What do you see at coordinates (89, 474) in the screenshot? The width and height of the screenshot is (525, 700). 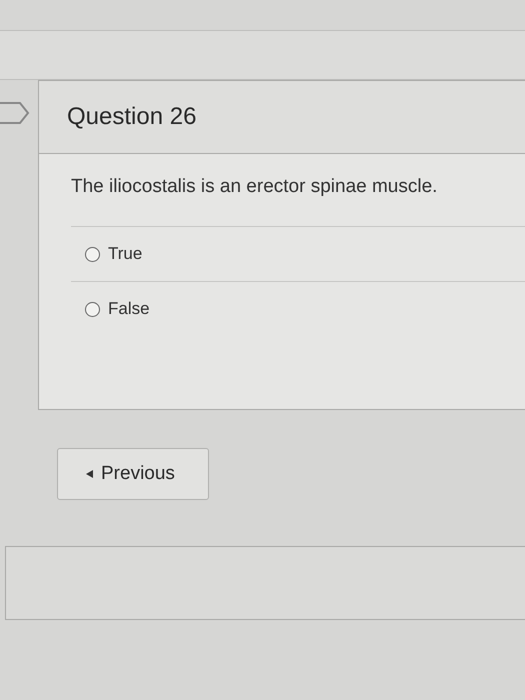 I see `caret-icon` at bounding box center [89, 474].